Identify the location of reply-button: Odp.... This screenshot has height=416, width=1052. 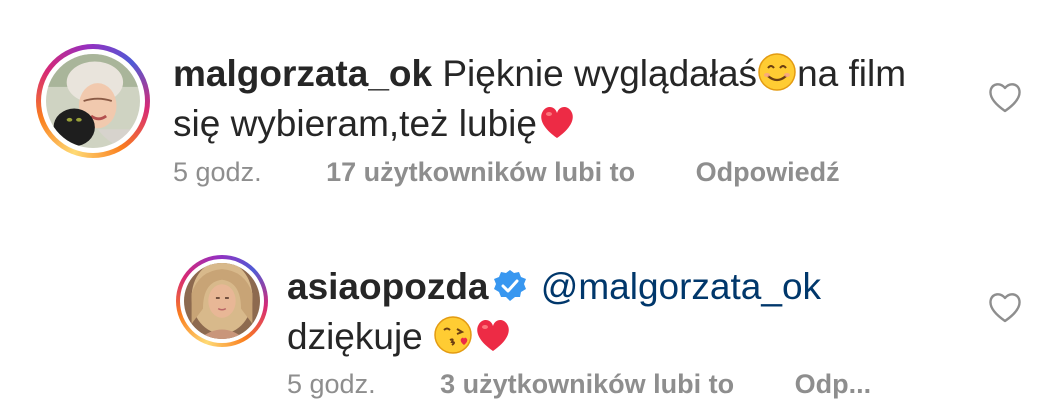
(833, 384).